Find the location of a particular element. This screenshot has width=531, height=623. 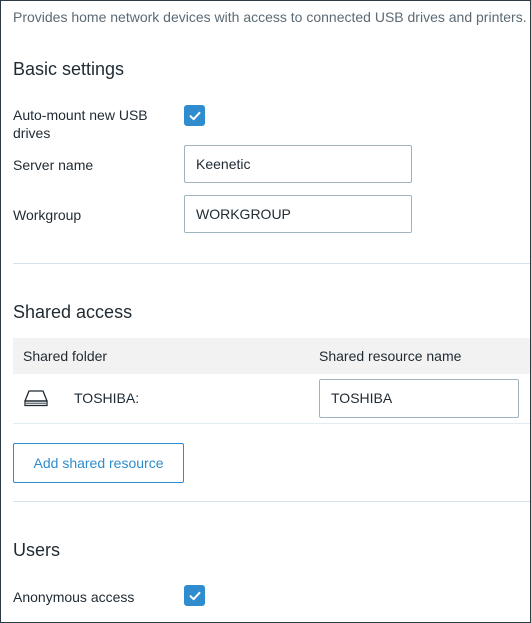

automount-label: Auto-mount new USB drives is located at coordinates (80, 124).